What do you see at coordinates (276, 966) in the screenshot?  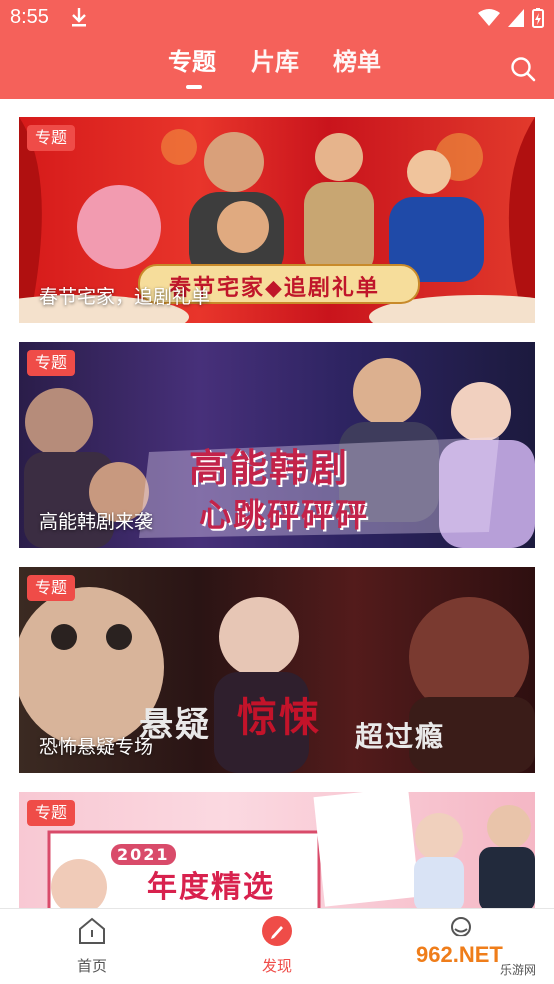 I see `nav-discover-label: 发现` at bounding box center [276, 966].